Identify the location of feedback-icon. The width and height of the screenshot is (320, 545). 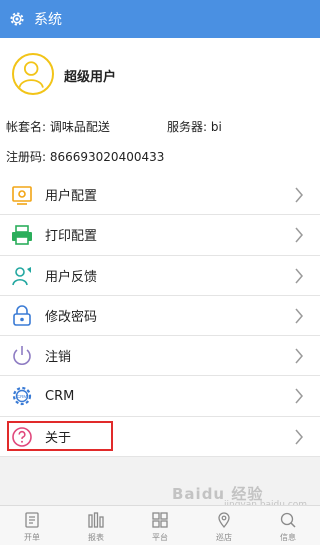
(21, 275).